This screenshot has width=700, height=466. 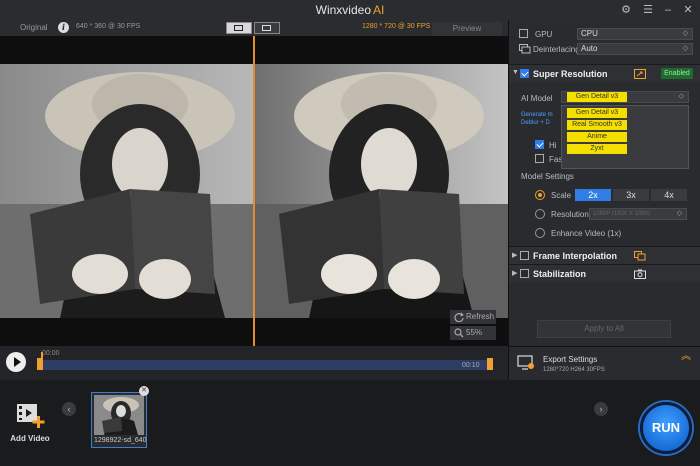 I want to click on play-button, so click(x=16, y=362).